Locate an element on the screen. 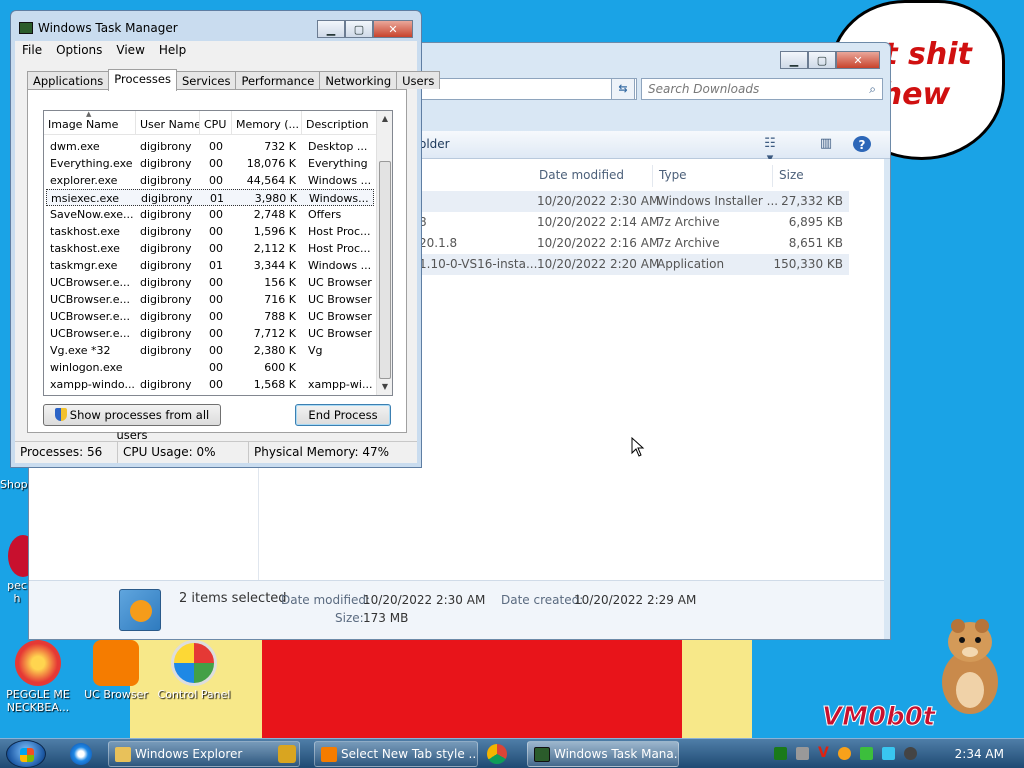  tab-users: Users is located at coordinates (418, 80).